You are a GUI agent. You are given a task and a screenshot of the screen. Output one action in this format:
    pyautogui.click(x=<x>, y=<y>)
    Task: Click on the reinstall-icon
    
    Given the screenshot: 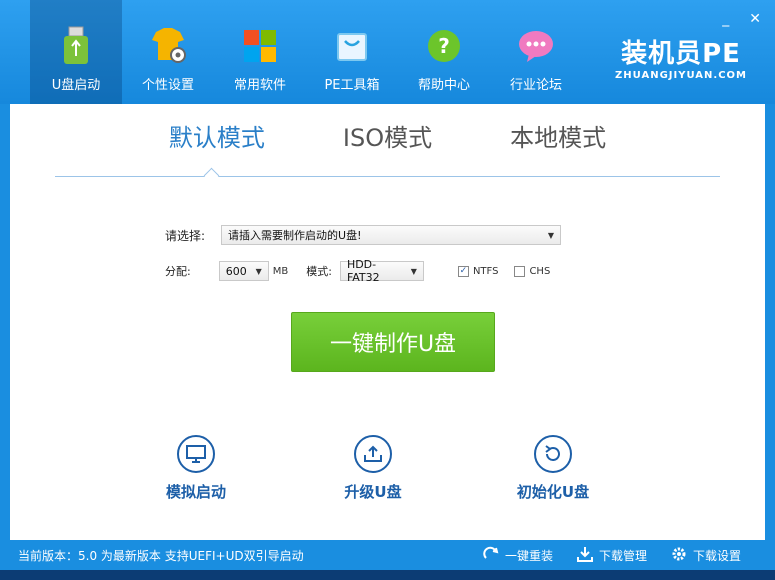 What is the action you would take?
    pyautogui.click(x=491, y=555)
    